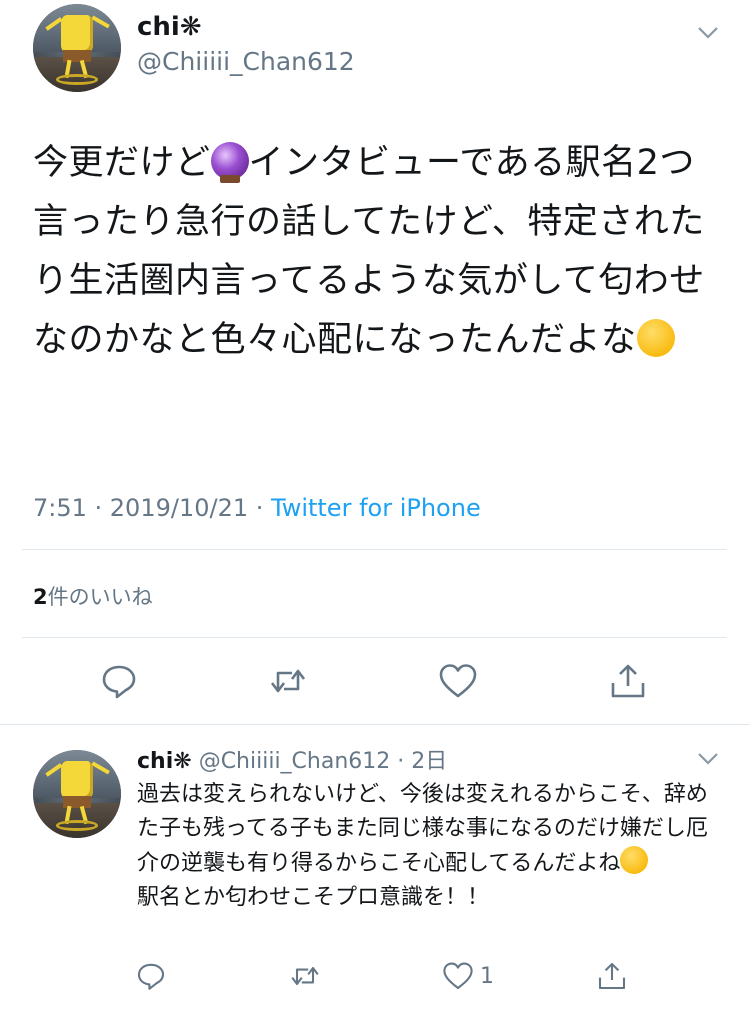 This screenshot has height=1009, width=750. I want to click on retweet-button, so click(288, 681).